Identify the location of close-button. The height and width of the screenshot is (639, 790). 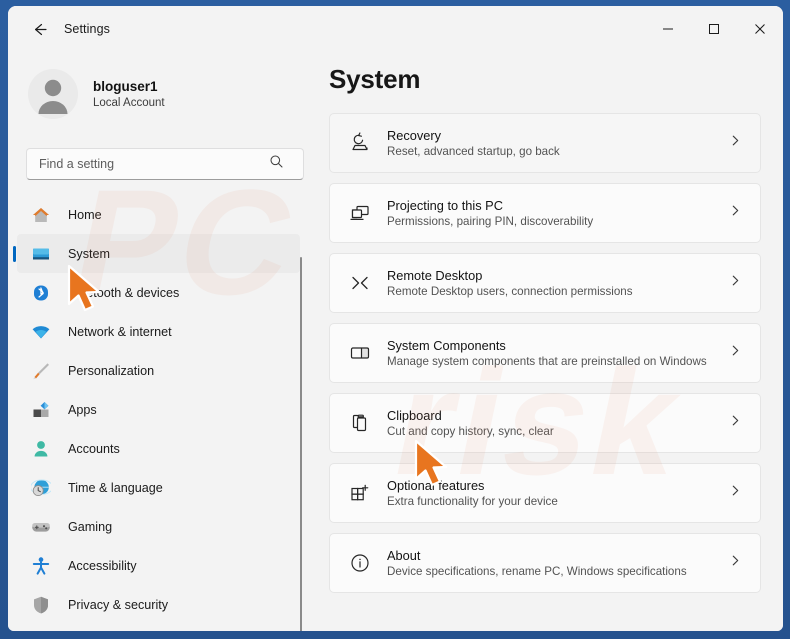
(760, 29).